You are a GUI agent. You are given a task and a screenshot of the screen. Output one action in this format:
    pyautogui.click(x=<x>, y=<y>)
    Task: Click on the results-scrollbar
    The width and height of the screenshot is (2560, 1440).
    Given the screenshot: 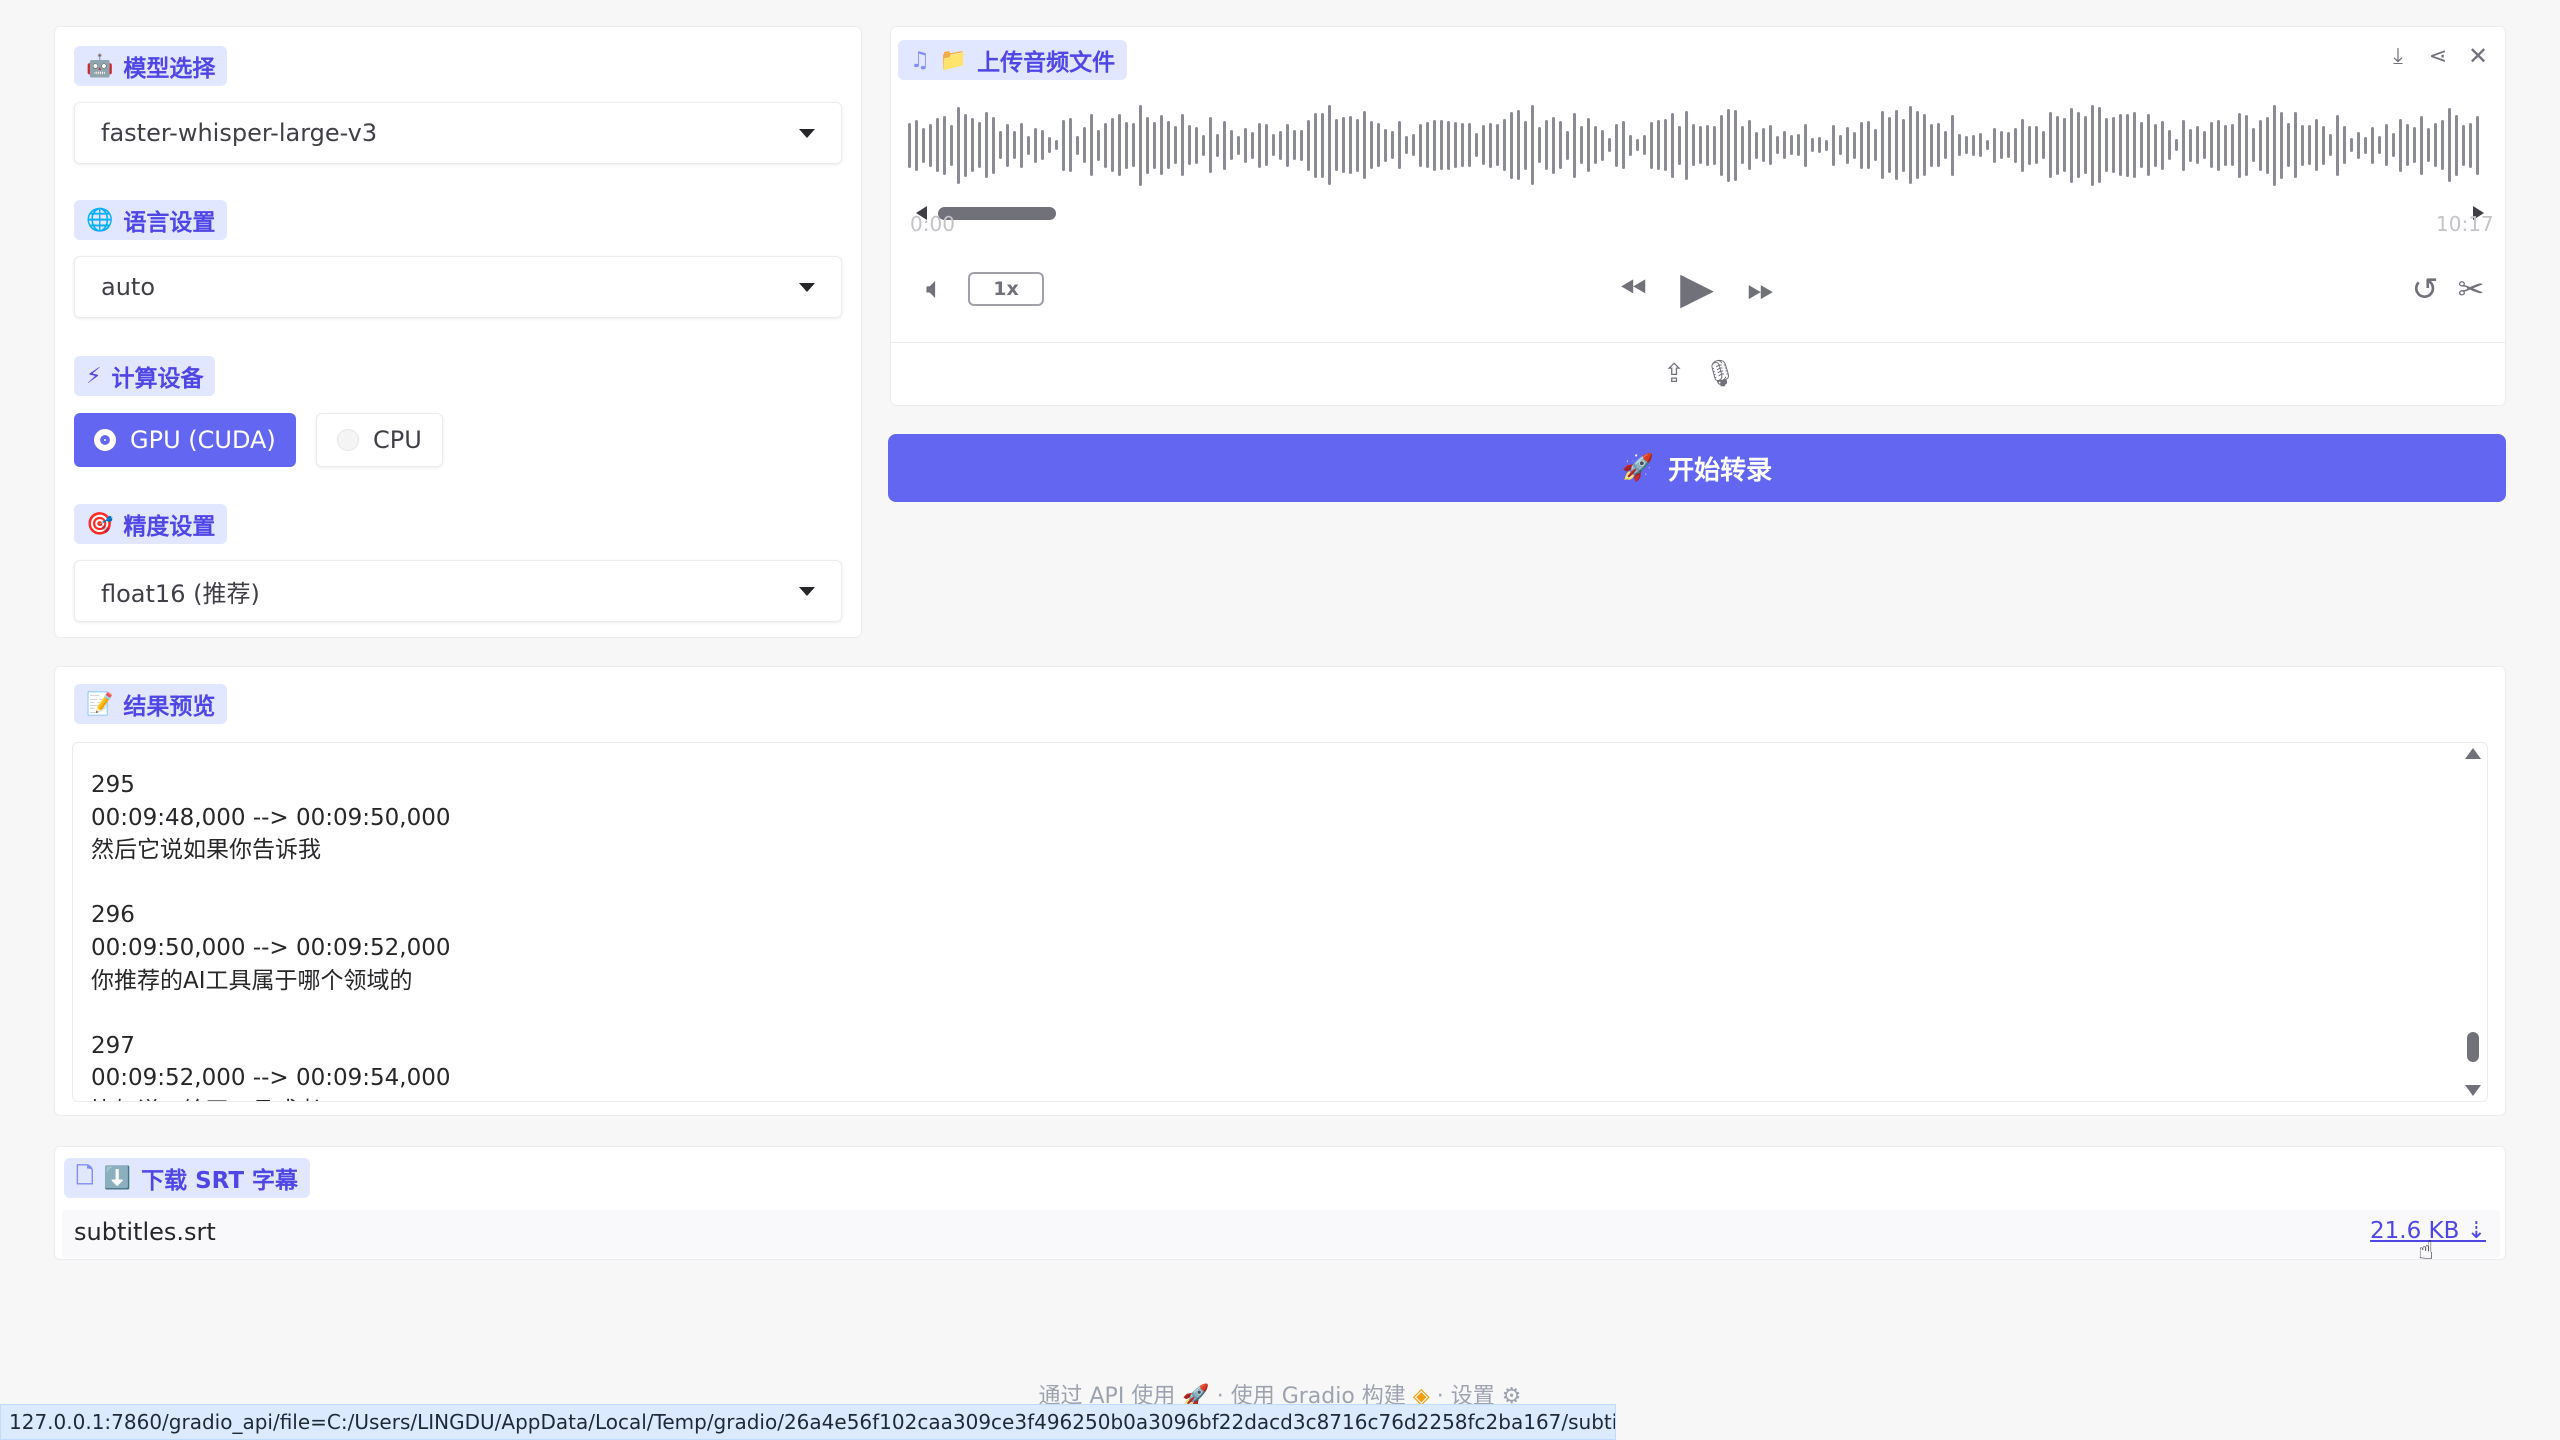 What is the action you would take?
    pyautogui.click(x=2473, y=922)
    